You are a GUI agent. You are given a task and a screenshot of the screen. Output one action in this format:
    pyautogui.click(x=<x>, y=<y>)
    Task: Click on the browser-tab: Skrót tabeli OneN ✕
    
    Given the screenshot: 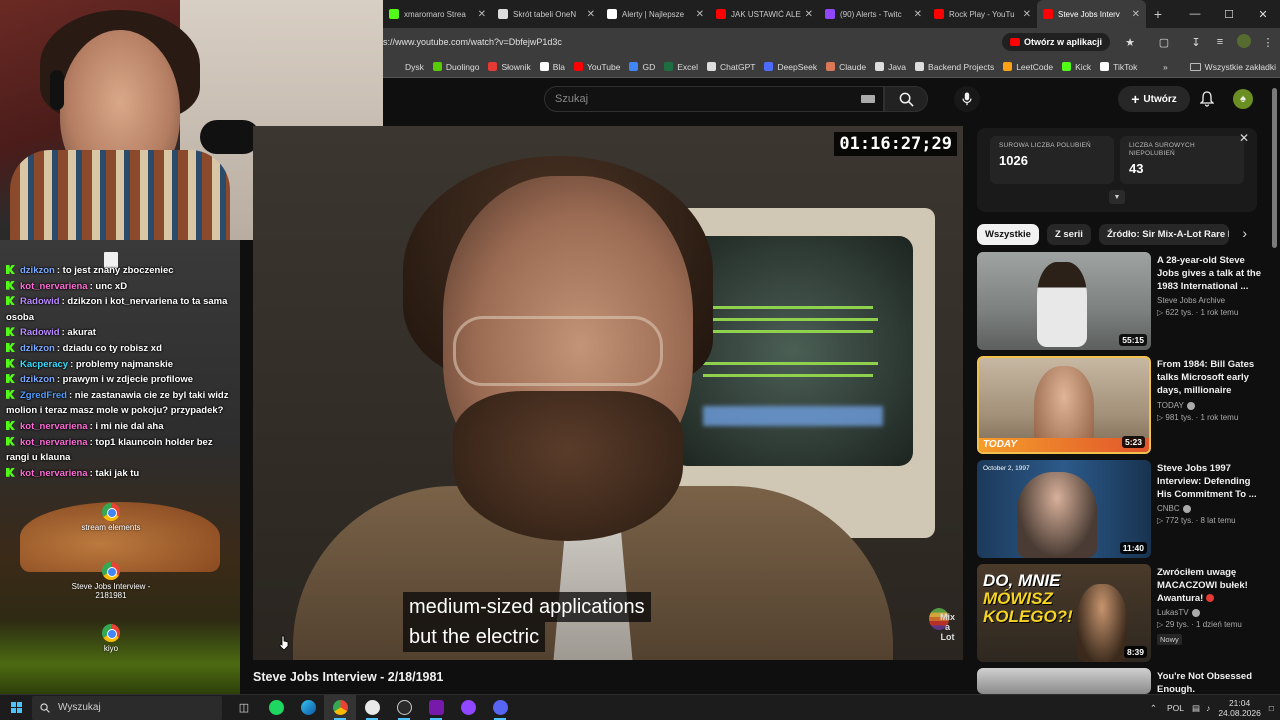 What is the action you would take?
    pyautogui.click(x=546, y=14)
    